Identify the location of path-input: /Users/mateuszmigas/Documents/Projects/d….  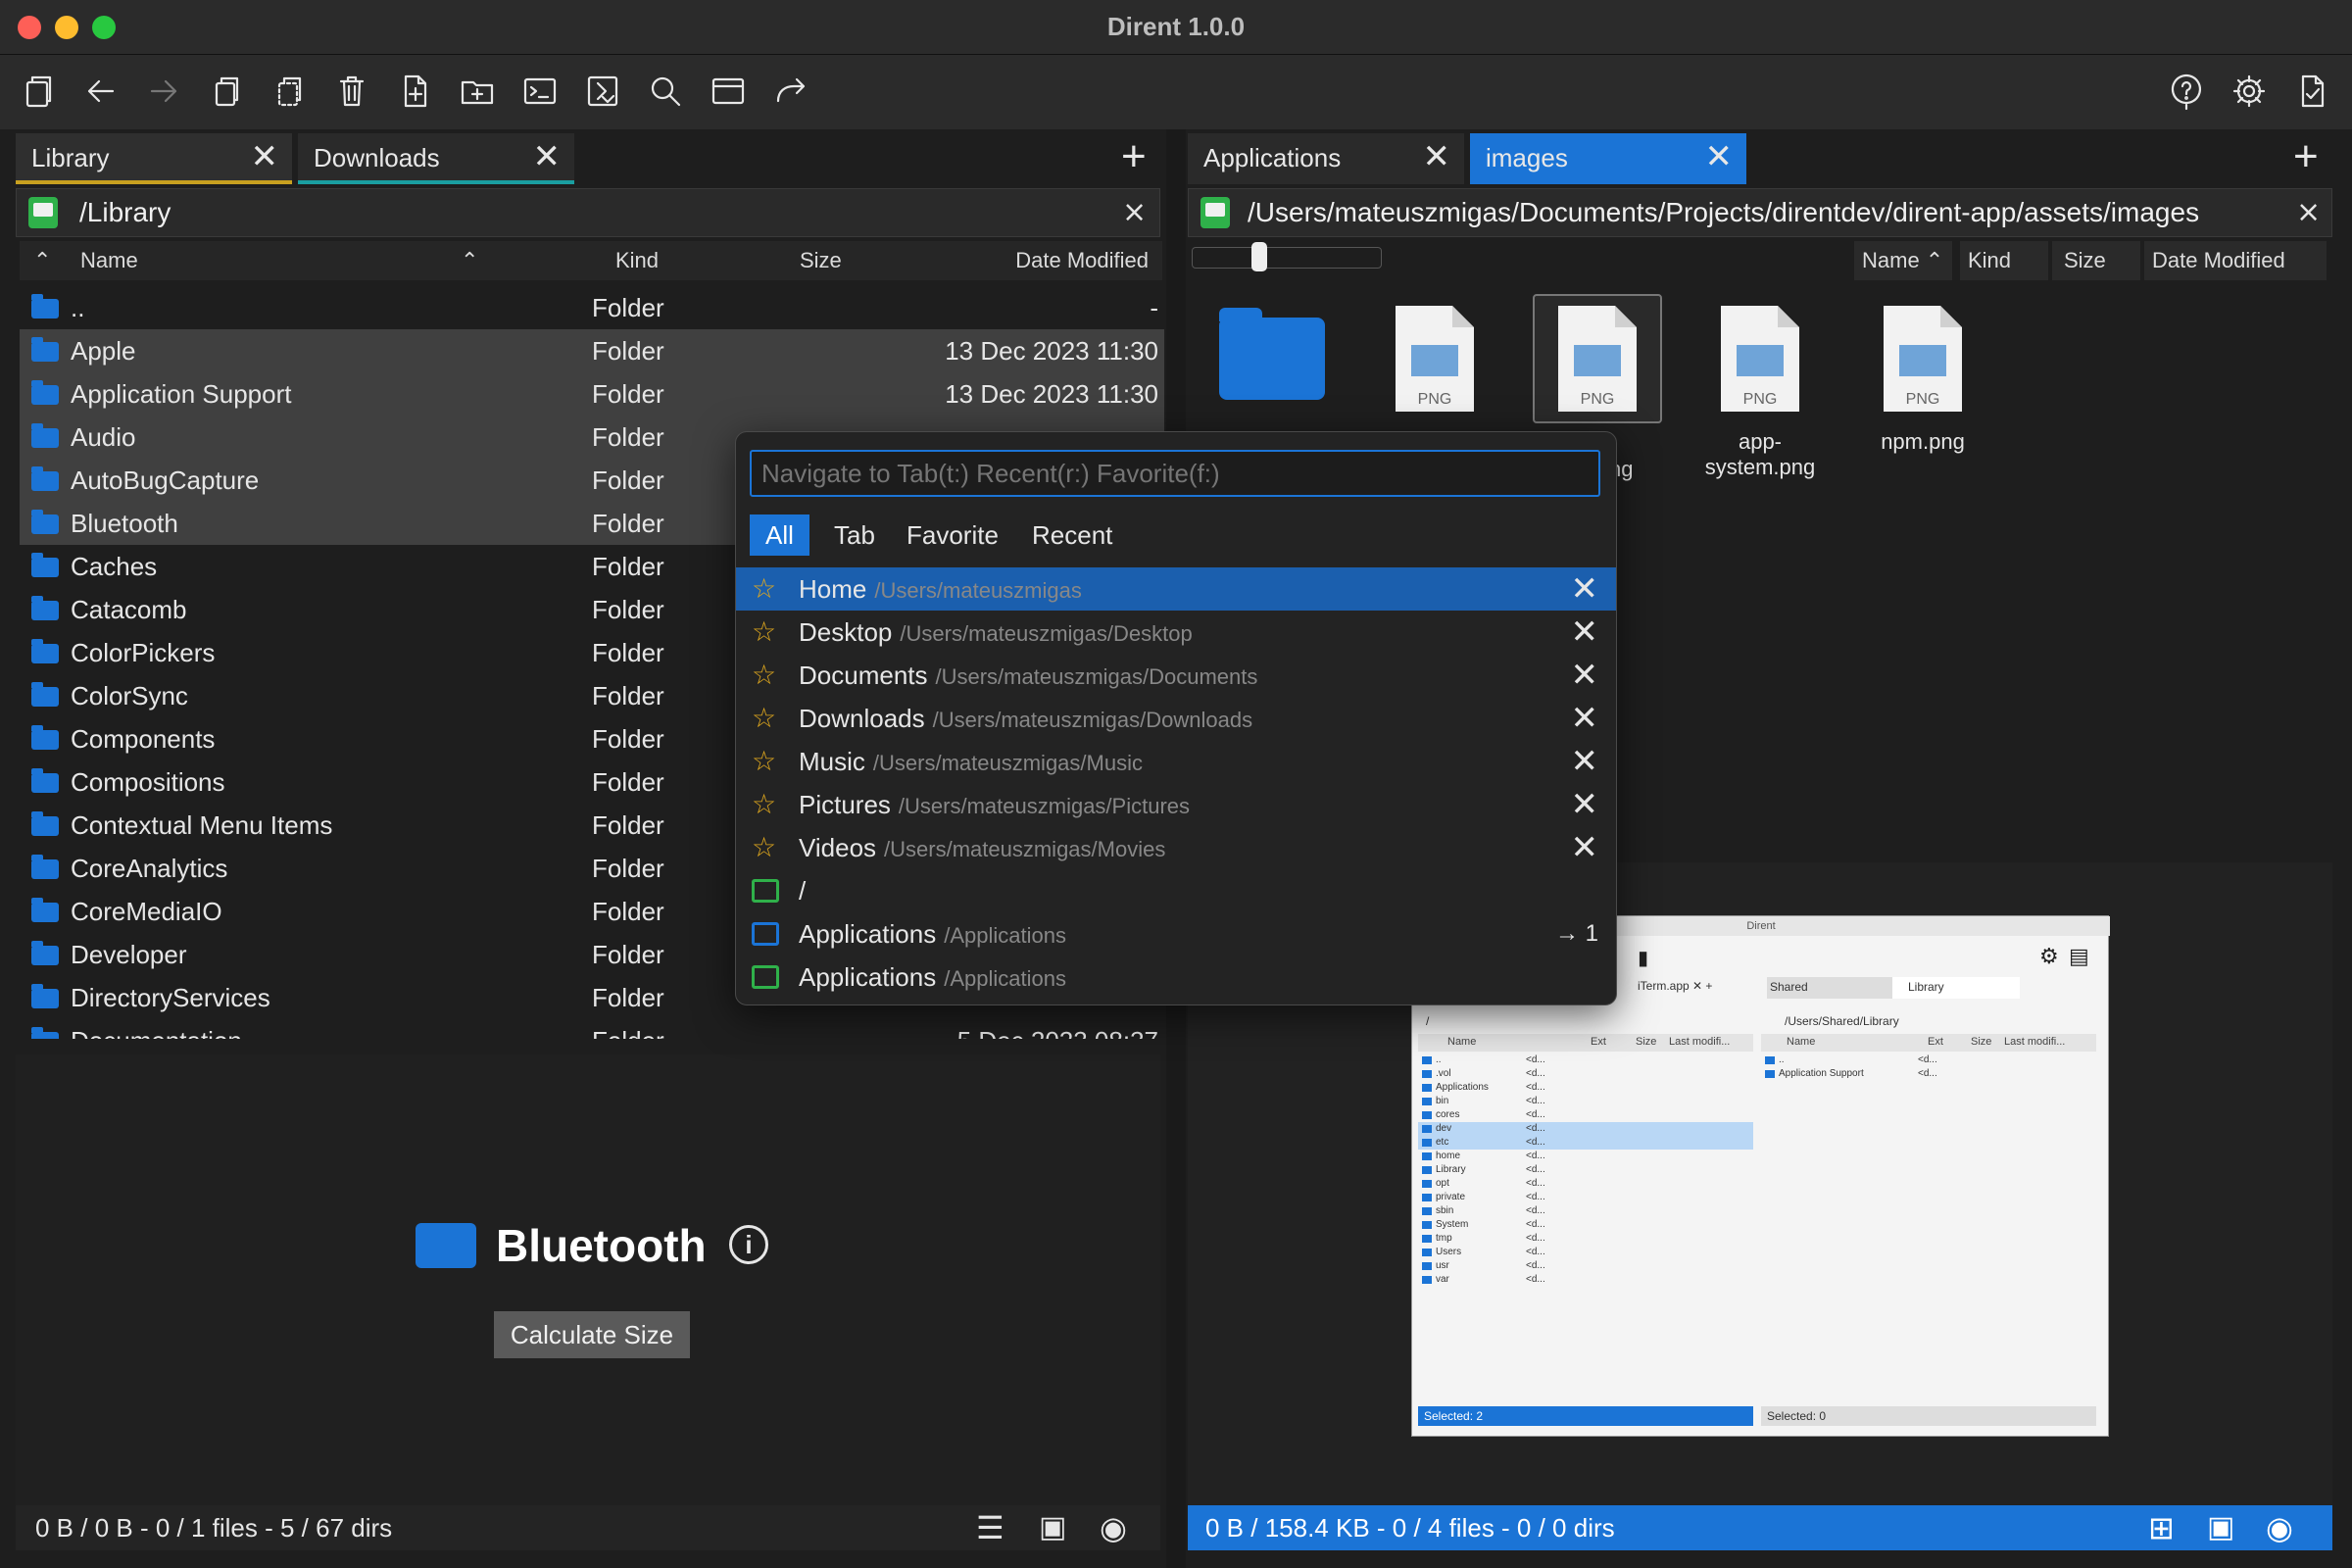
(1723, 212).